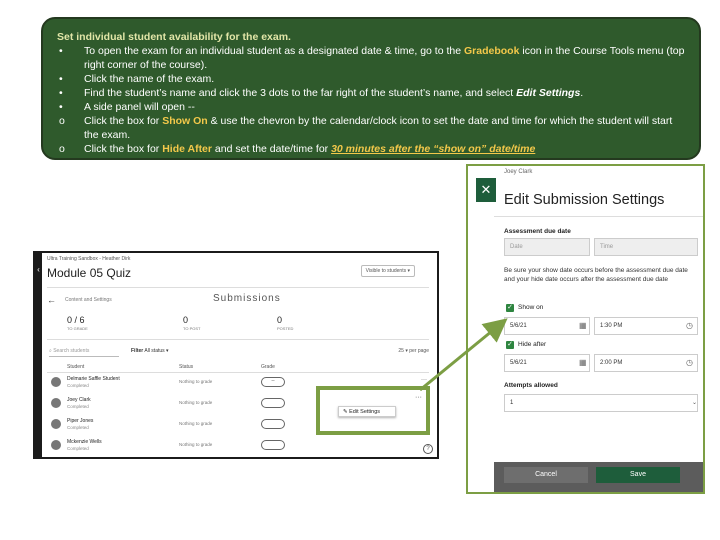 Image resolution: width=720 pixels, height=540 pixels. I want to click on instruction-item: • A side panel will open --, so click(373, 107).